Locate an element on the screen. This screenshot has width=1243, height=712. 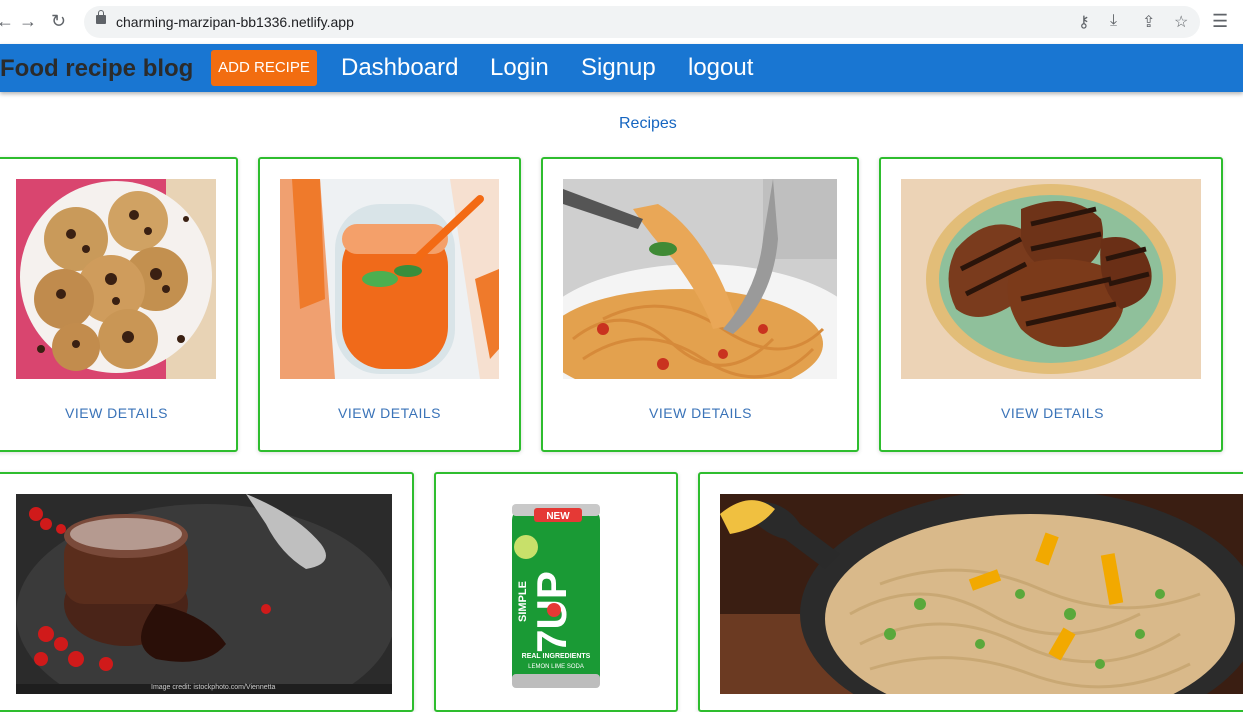
key-icon: ⚷ is located at coordinates (1084, 22).